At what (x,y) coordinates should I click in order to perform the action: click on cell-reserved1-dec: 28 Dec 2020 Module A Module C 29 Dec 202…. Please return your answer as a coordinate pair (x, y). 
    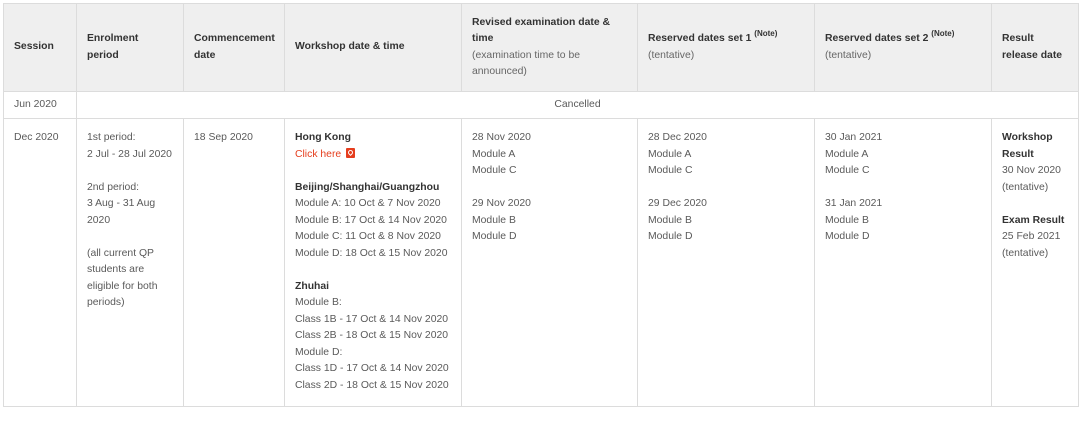
    Looking at the image, I should click on (726, 262).